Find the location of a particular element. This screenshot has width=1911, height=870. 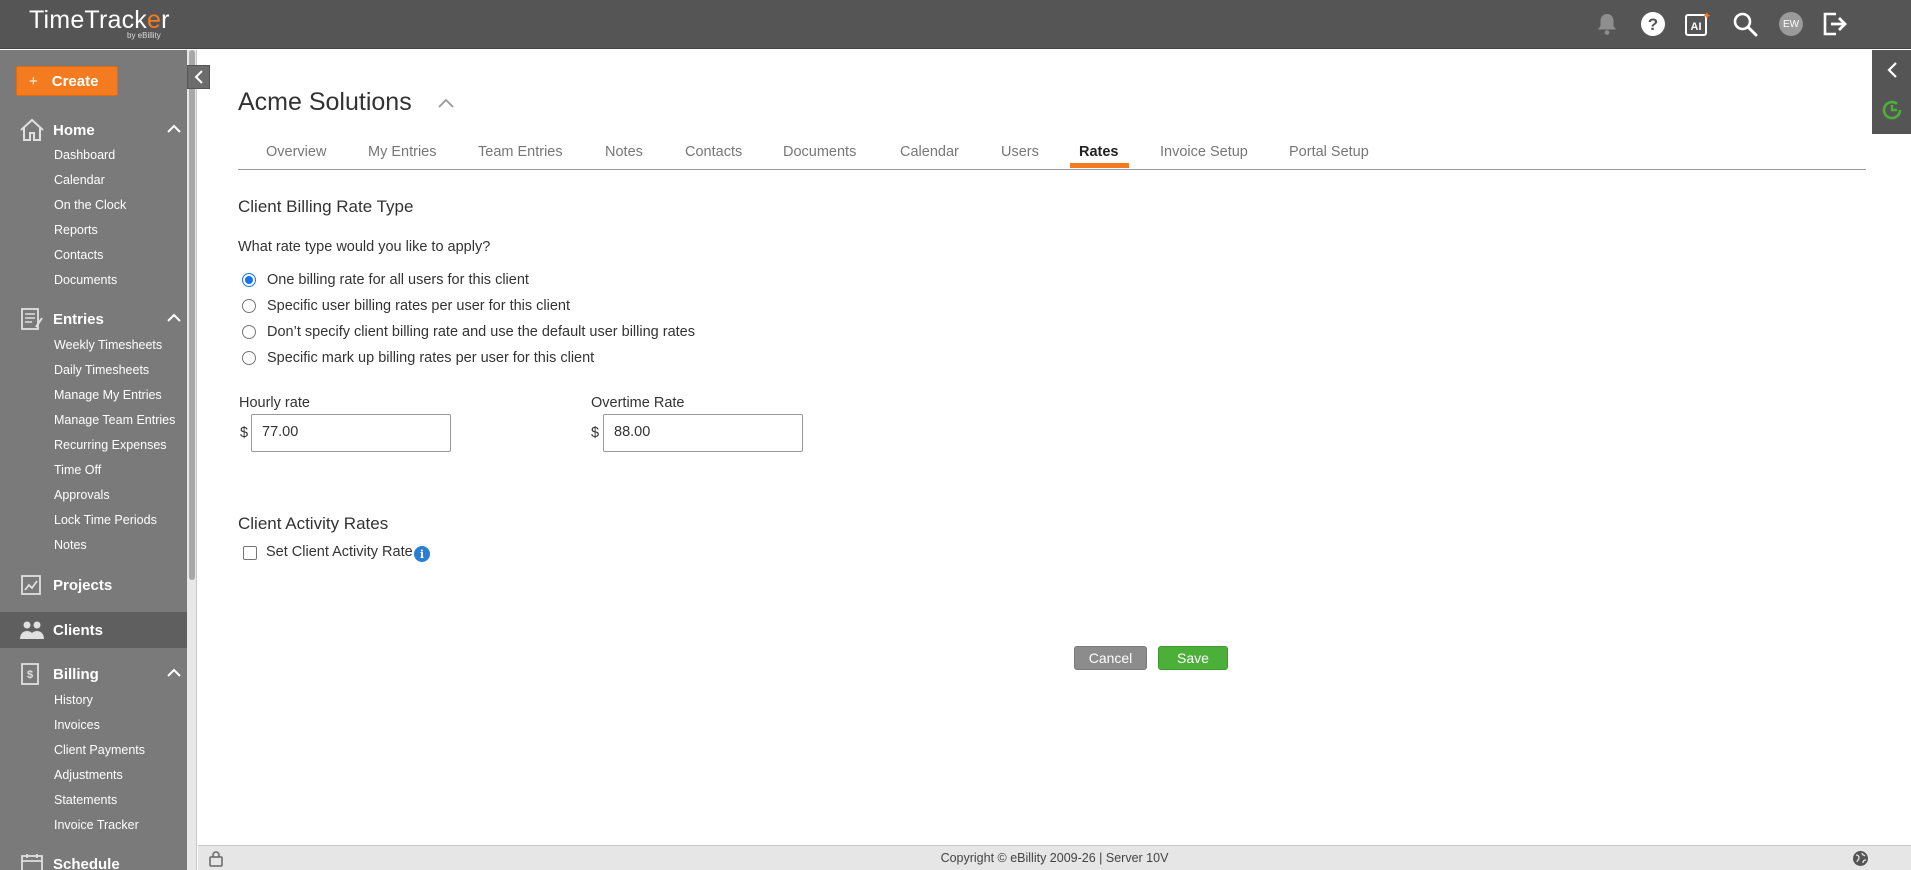

sidebar-section-billing: $ Billing is located at coordinates (93, 674).